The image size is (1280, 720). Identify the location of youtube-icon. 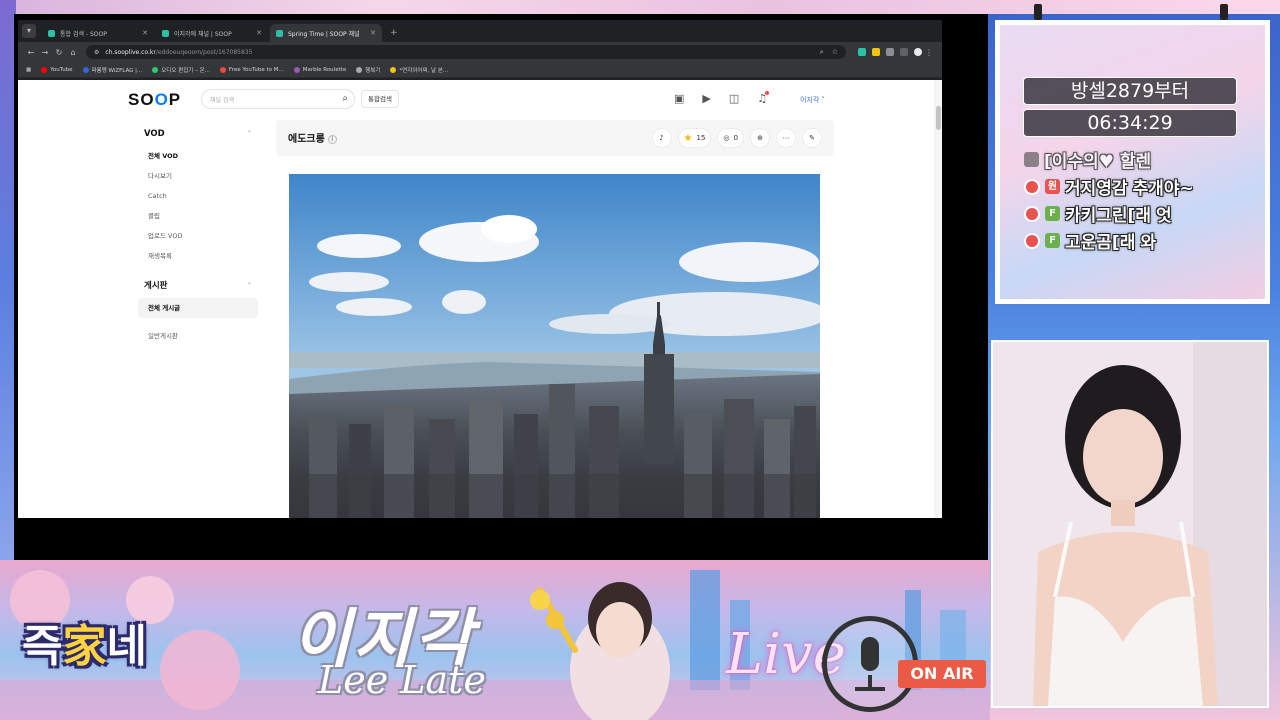
(44, 69).